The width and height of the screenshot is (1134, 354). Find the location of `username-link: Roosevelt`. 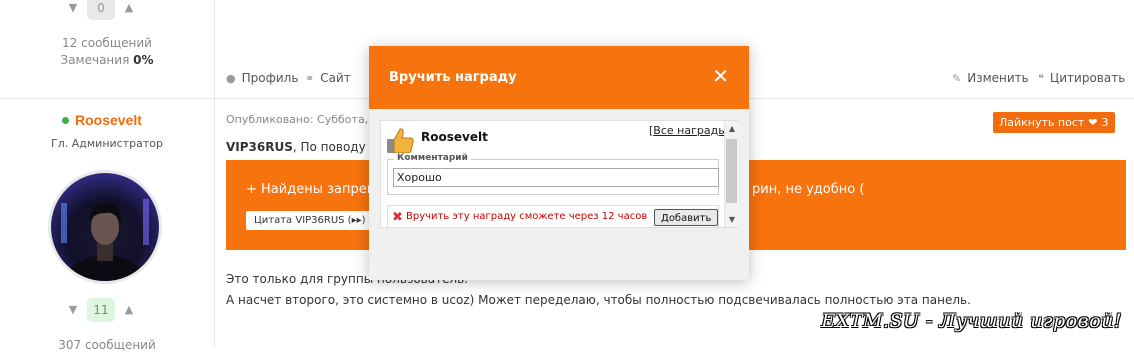

username-link: Roosevelt is located at coordinates (108, 120).